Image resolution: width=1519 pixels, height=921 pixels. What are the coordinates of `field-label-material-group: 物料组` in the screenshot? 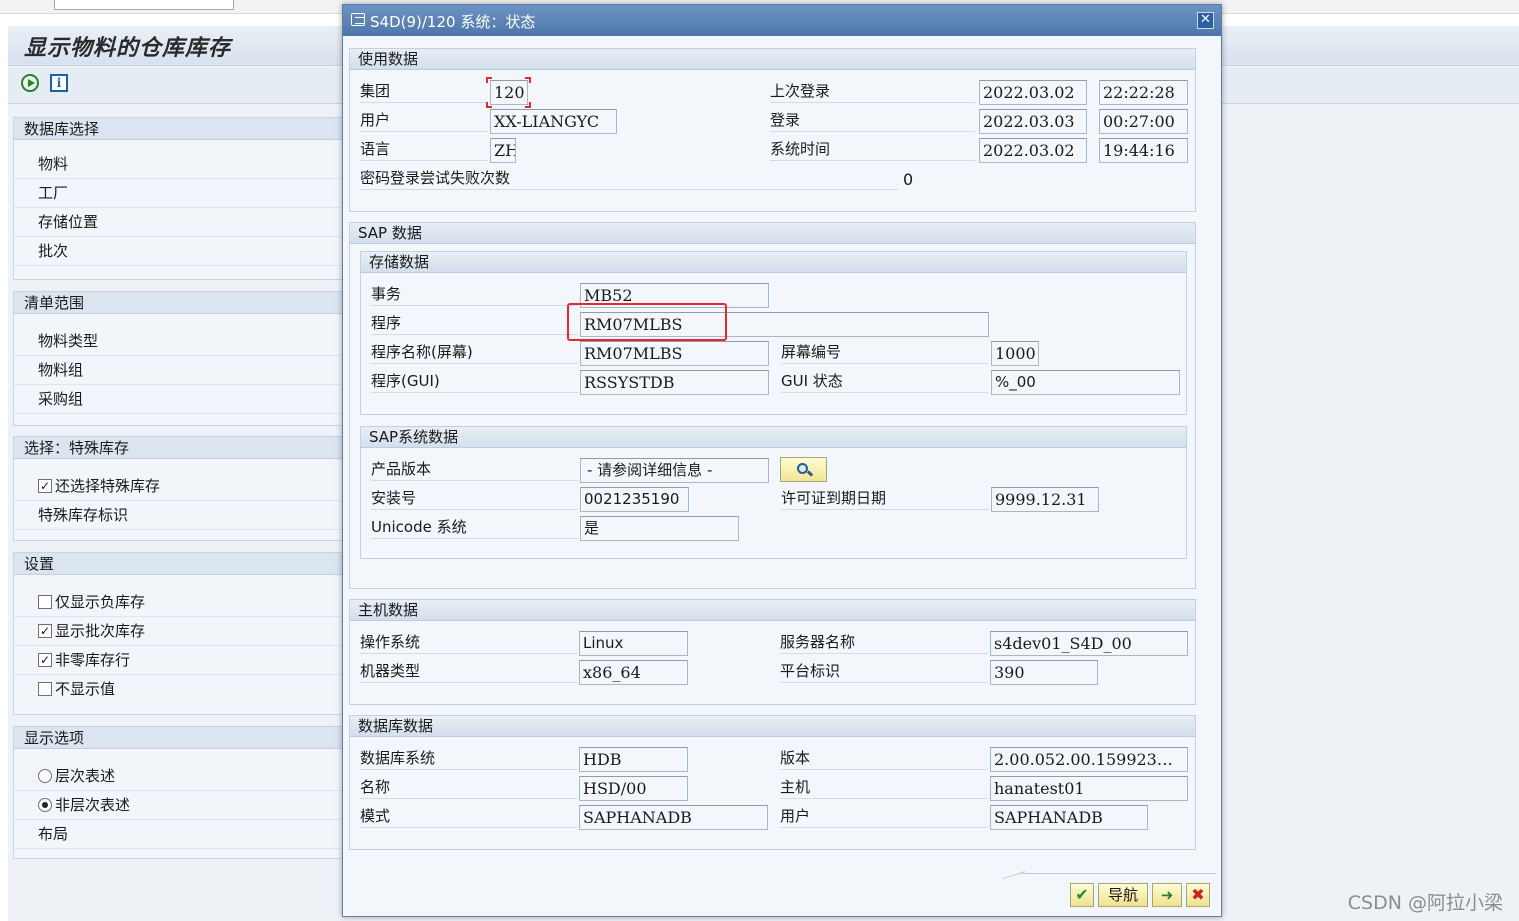 It's located at (178, 370).